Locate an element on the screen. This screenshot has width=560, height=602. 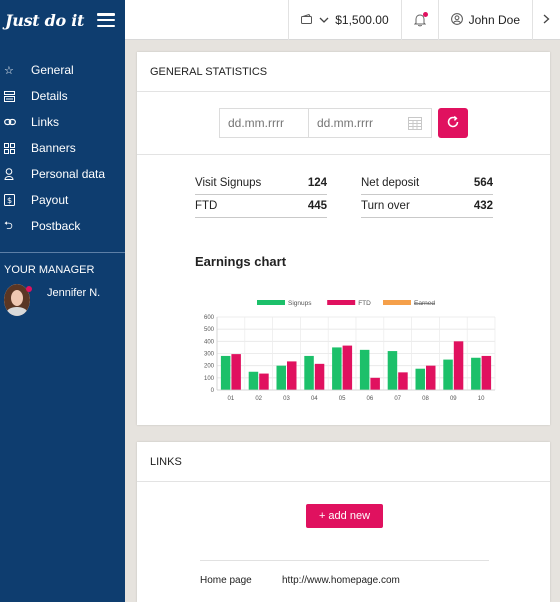
links-divider is located at coordinates (344, 560).